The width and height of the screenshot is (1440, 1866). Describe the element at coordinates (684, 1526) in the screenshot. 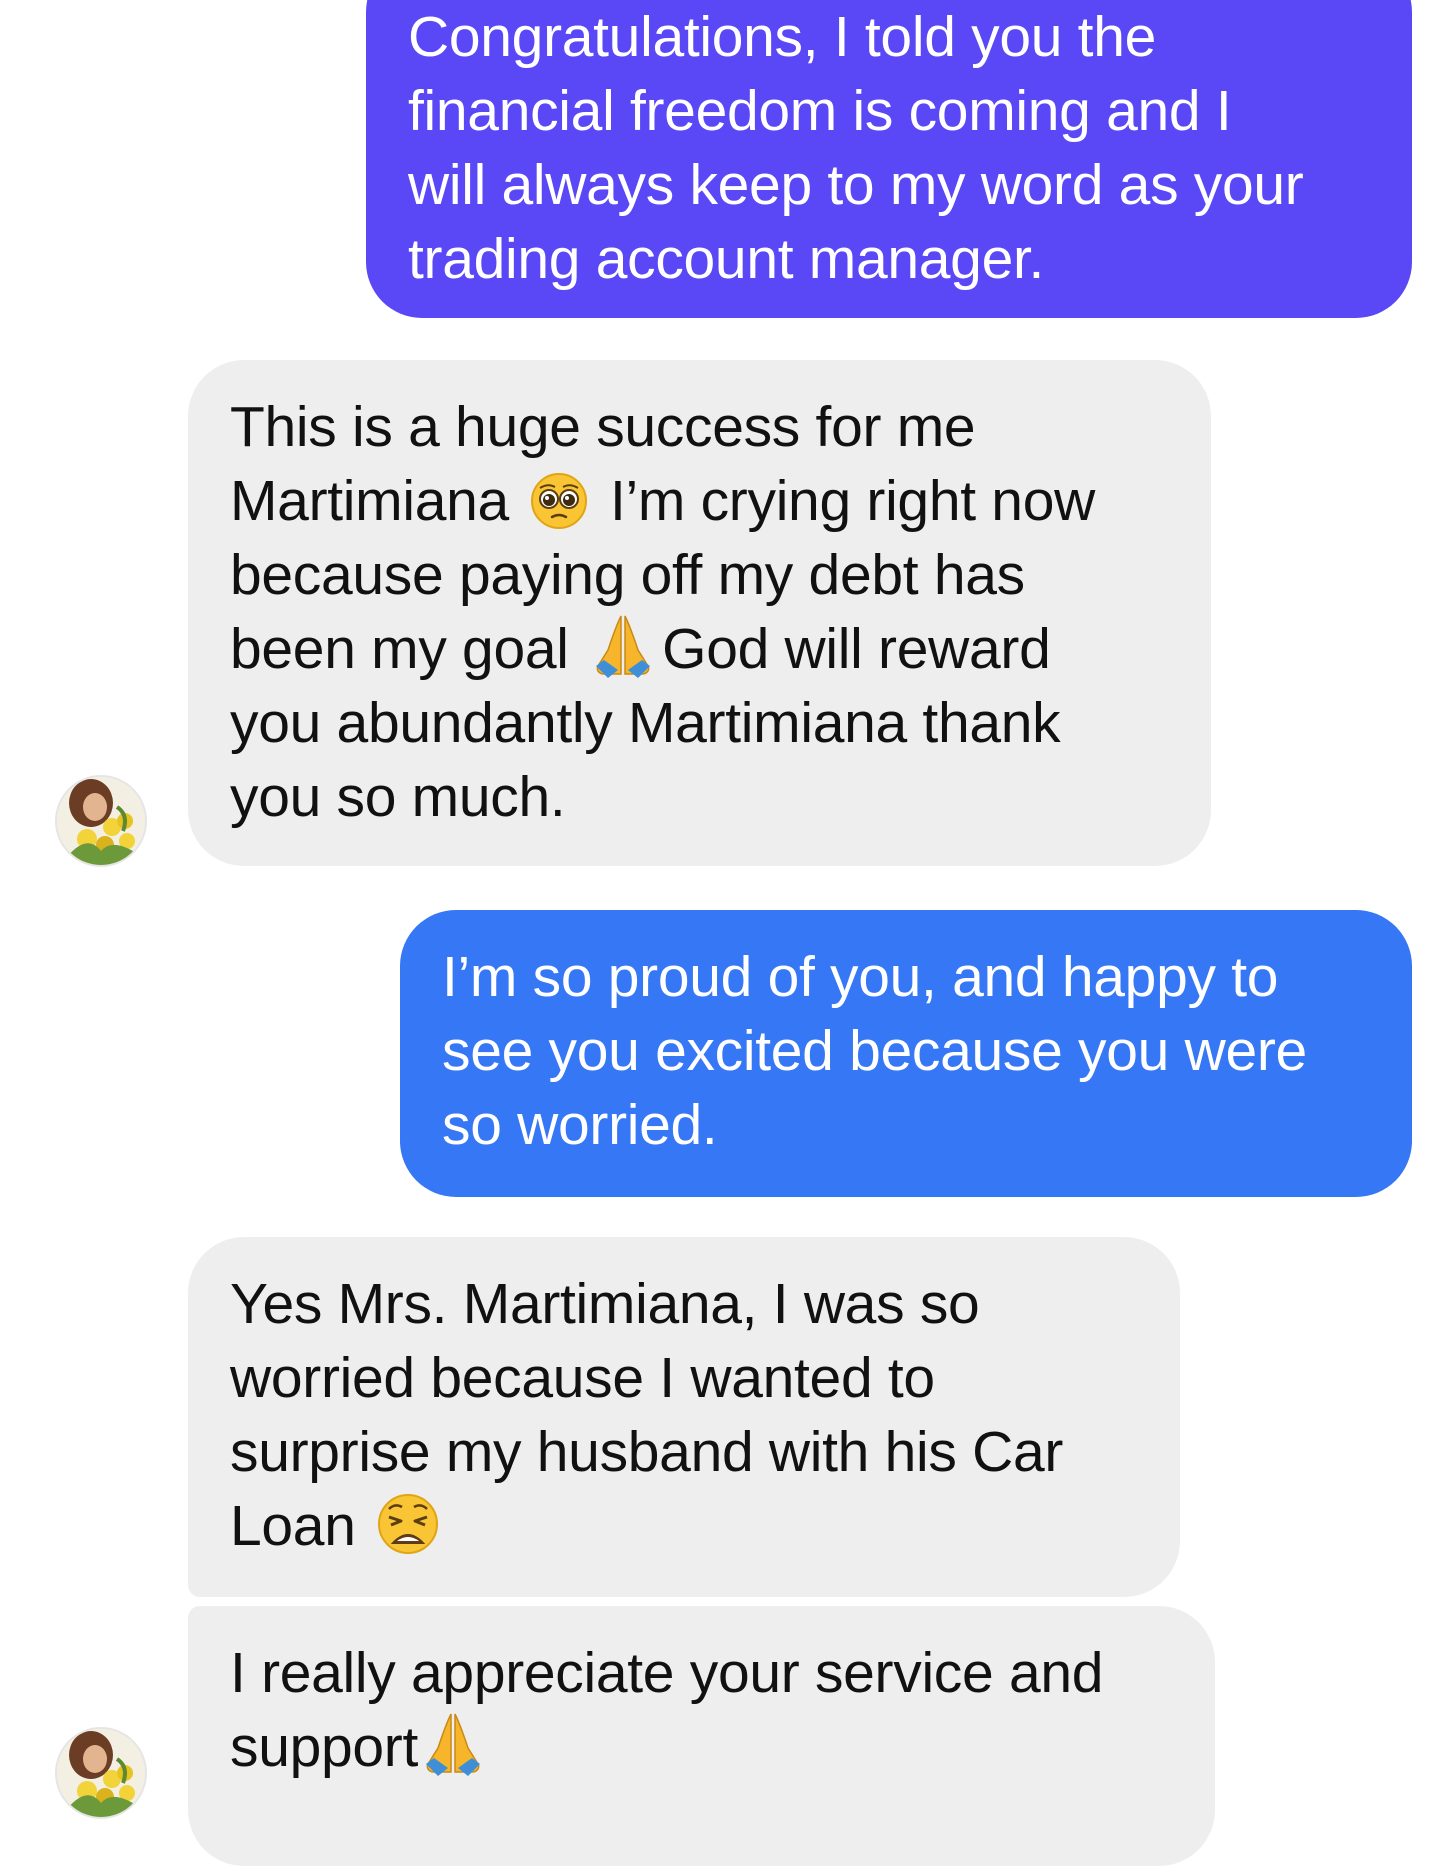

I see `message-text: Loan` at that location.